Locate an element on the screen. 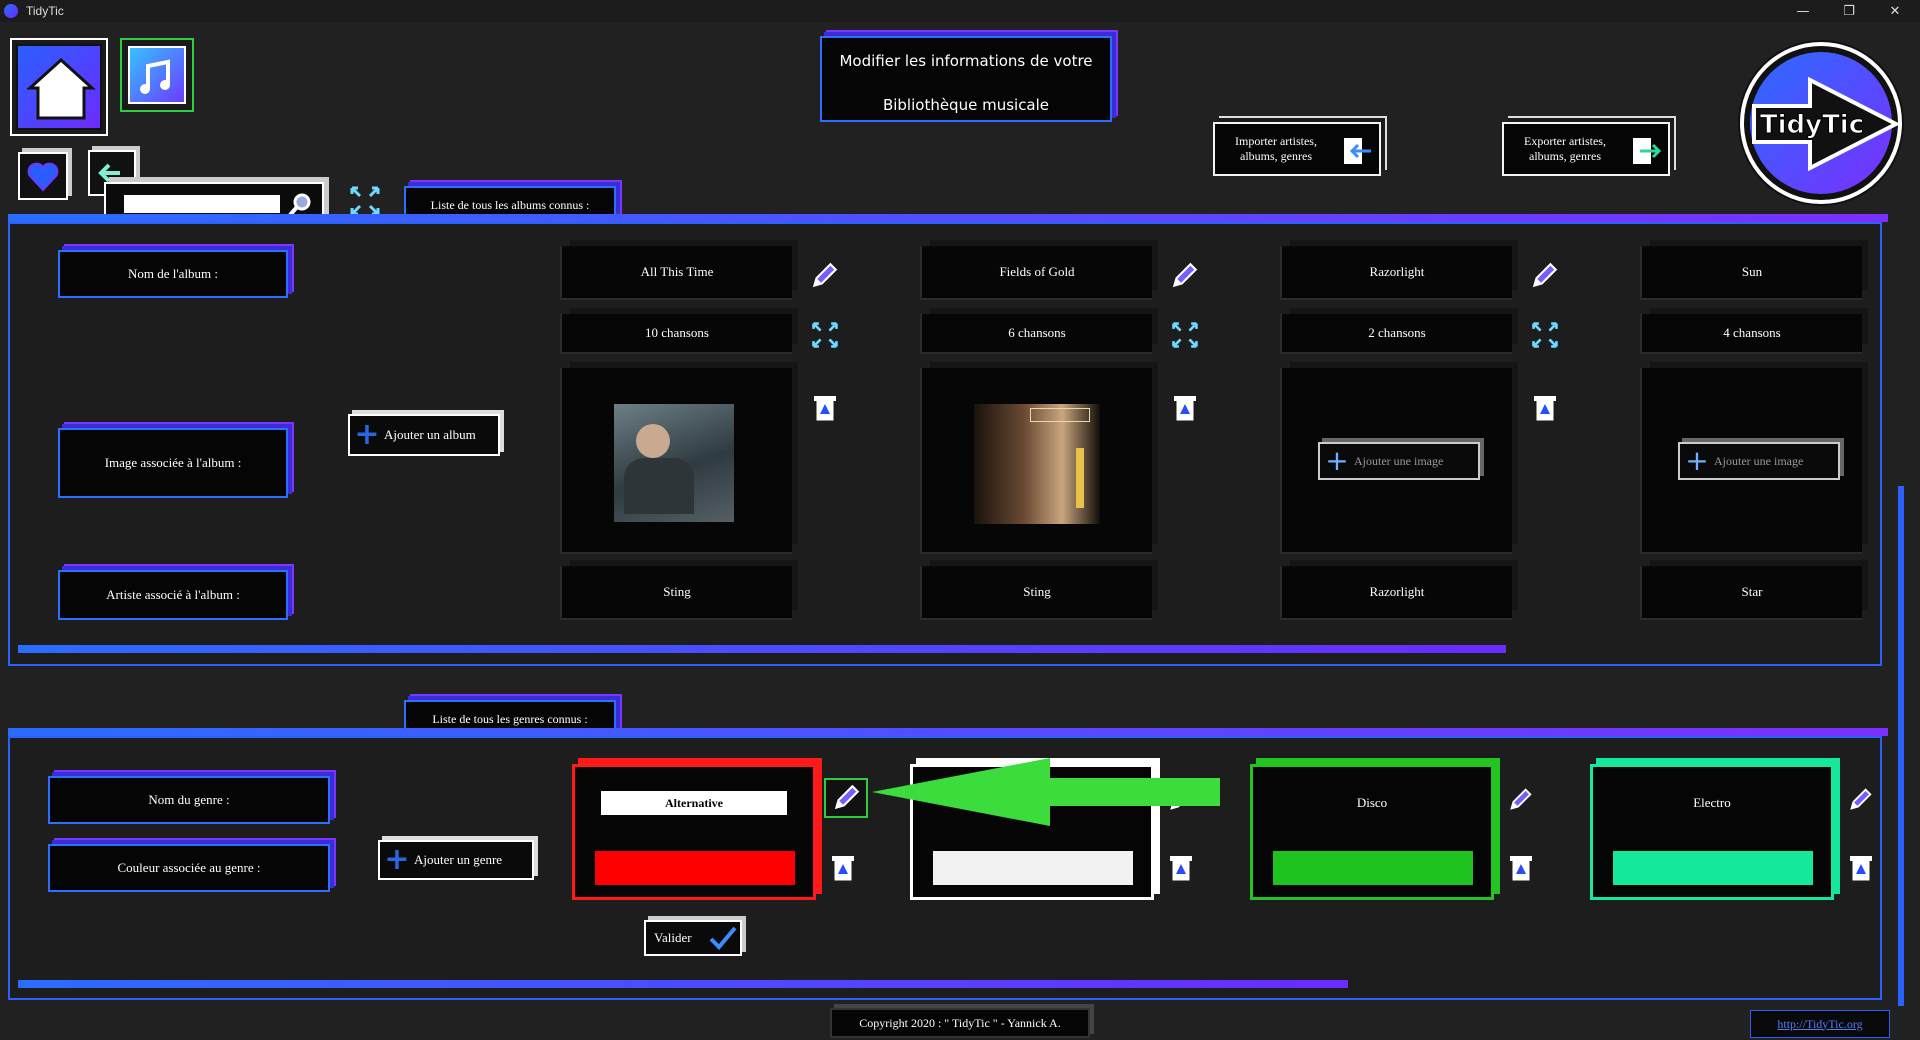 Image resolution: width=1920 pixels, height=1040 pixels. close-button: ✕ is located at coordinates (1895, 11).